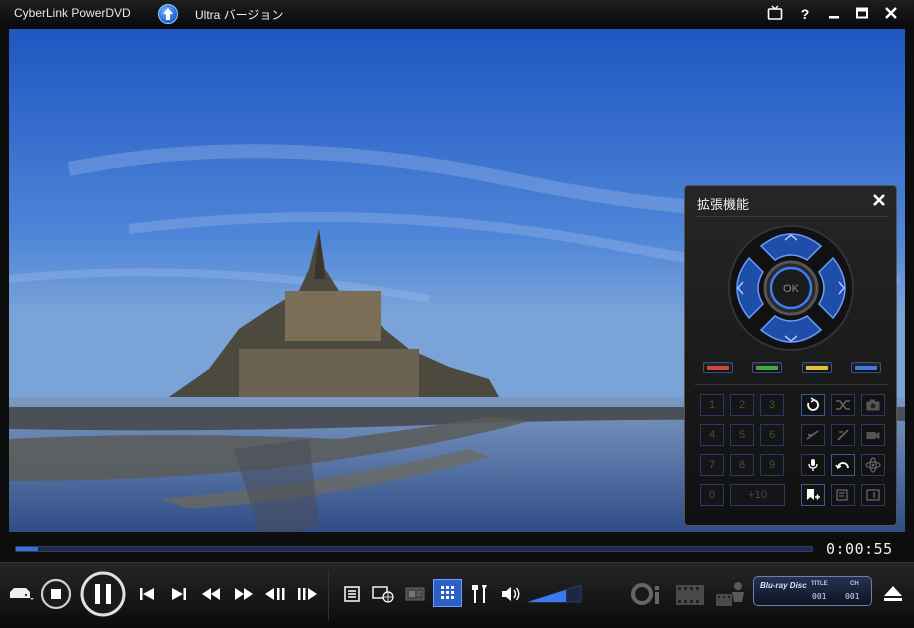  I want to click on help-icon: ?, so click(805, 14).